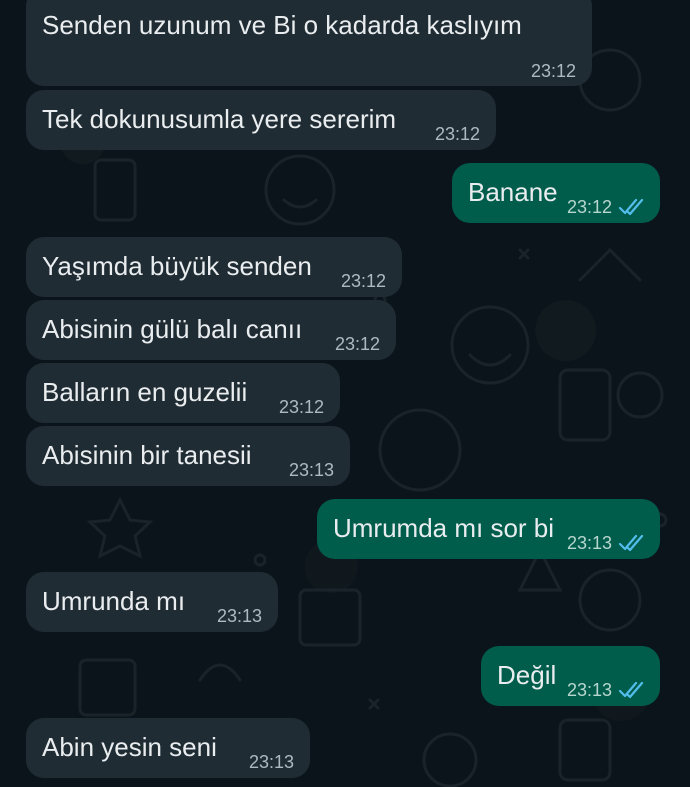 The height and width of the screenshot is (787, 690). I want to click on message-bubble: Balların en guzelii 23:12, so click(183, 393).